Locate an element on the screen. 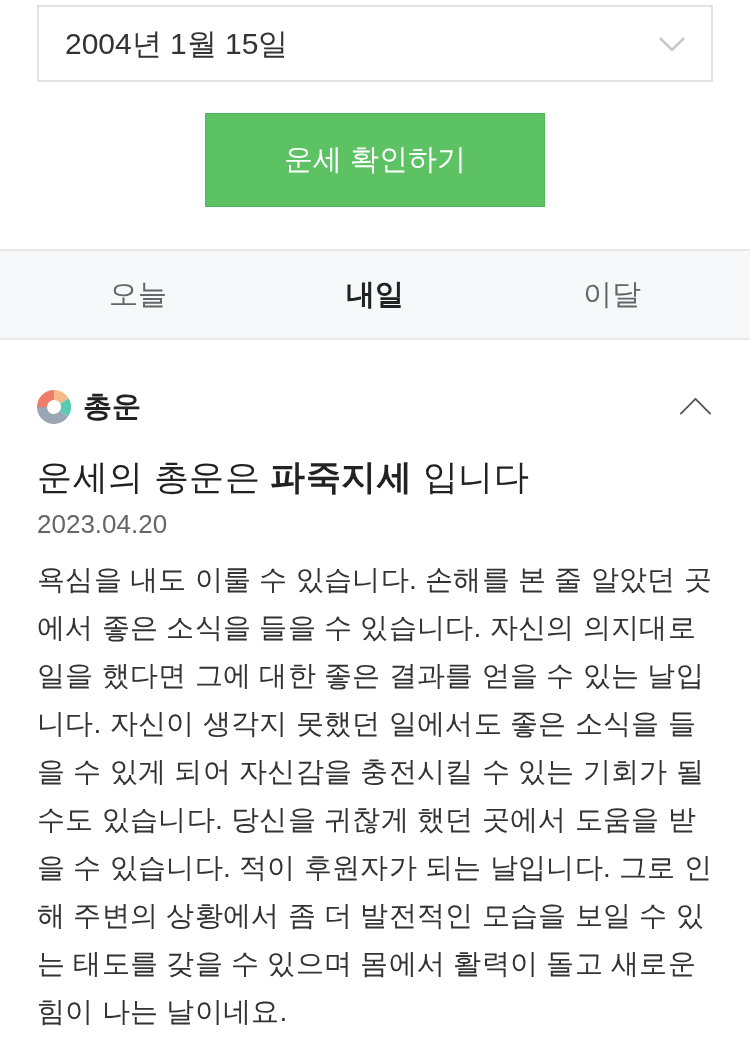 The image size is (750, 1039). tab: 오늘 is located at coordinates (138, 294).